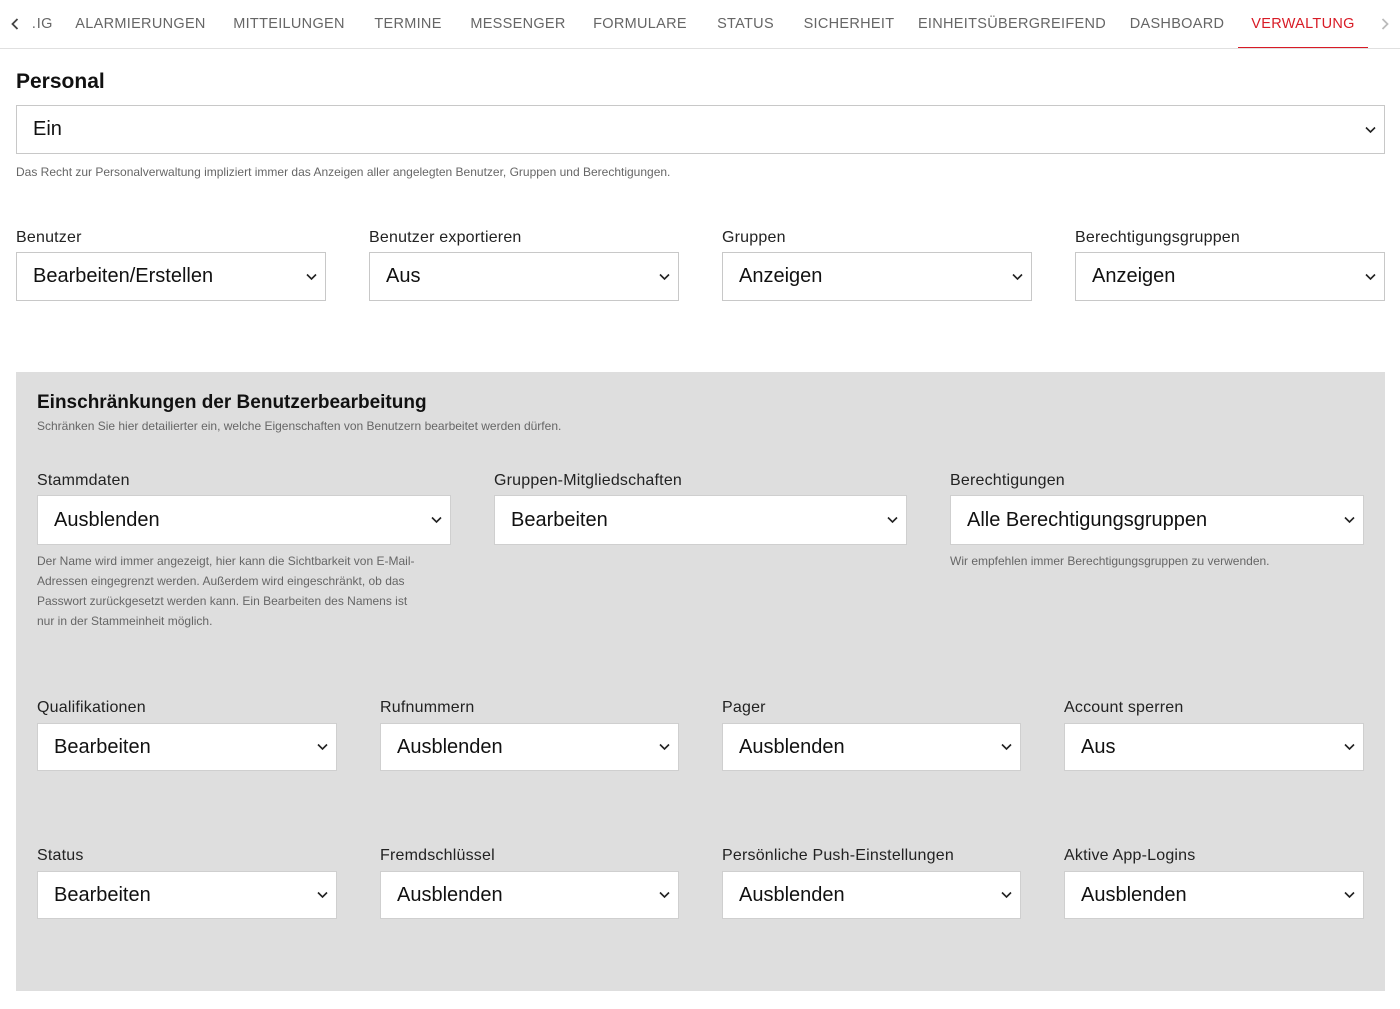 This screenshot has width=1400, height=1009. I want to click on tab-verwaltung: VERWALTUNG, so click(1303, 24).